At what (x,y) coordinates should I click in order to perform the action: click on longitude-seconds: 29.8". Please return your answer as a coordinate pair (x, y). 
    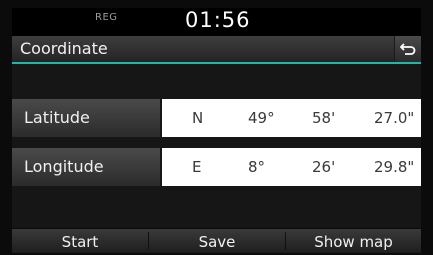
    Looking at the image, I should click on (394, 167).